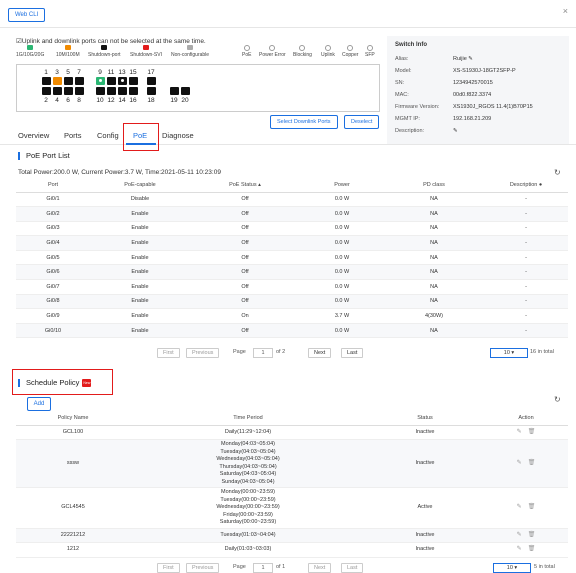  I want to click on add-button: Add, so click(39, 404).